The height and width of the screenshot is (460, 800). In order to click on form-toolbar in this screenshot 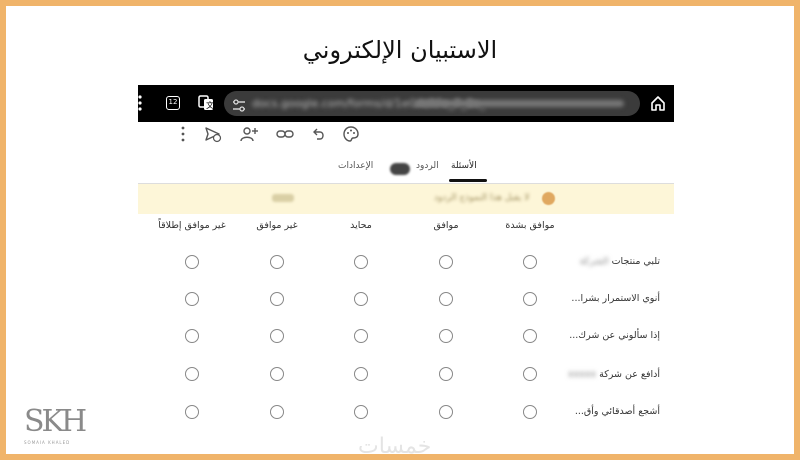, I will do `click(274, 135)`.